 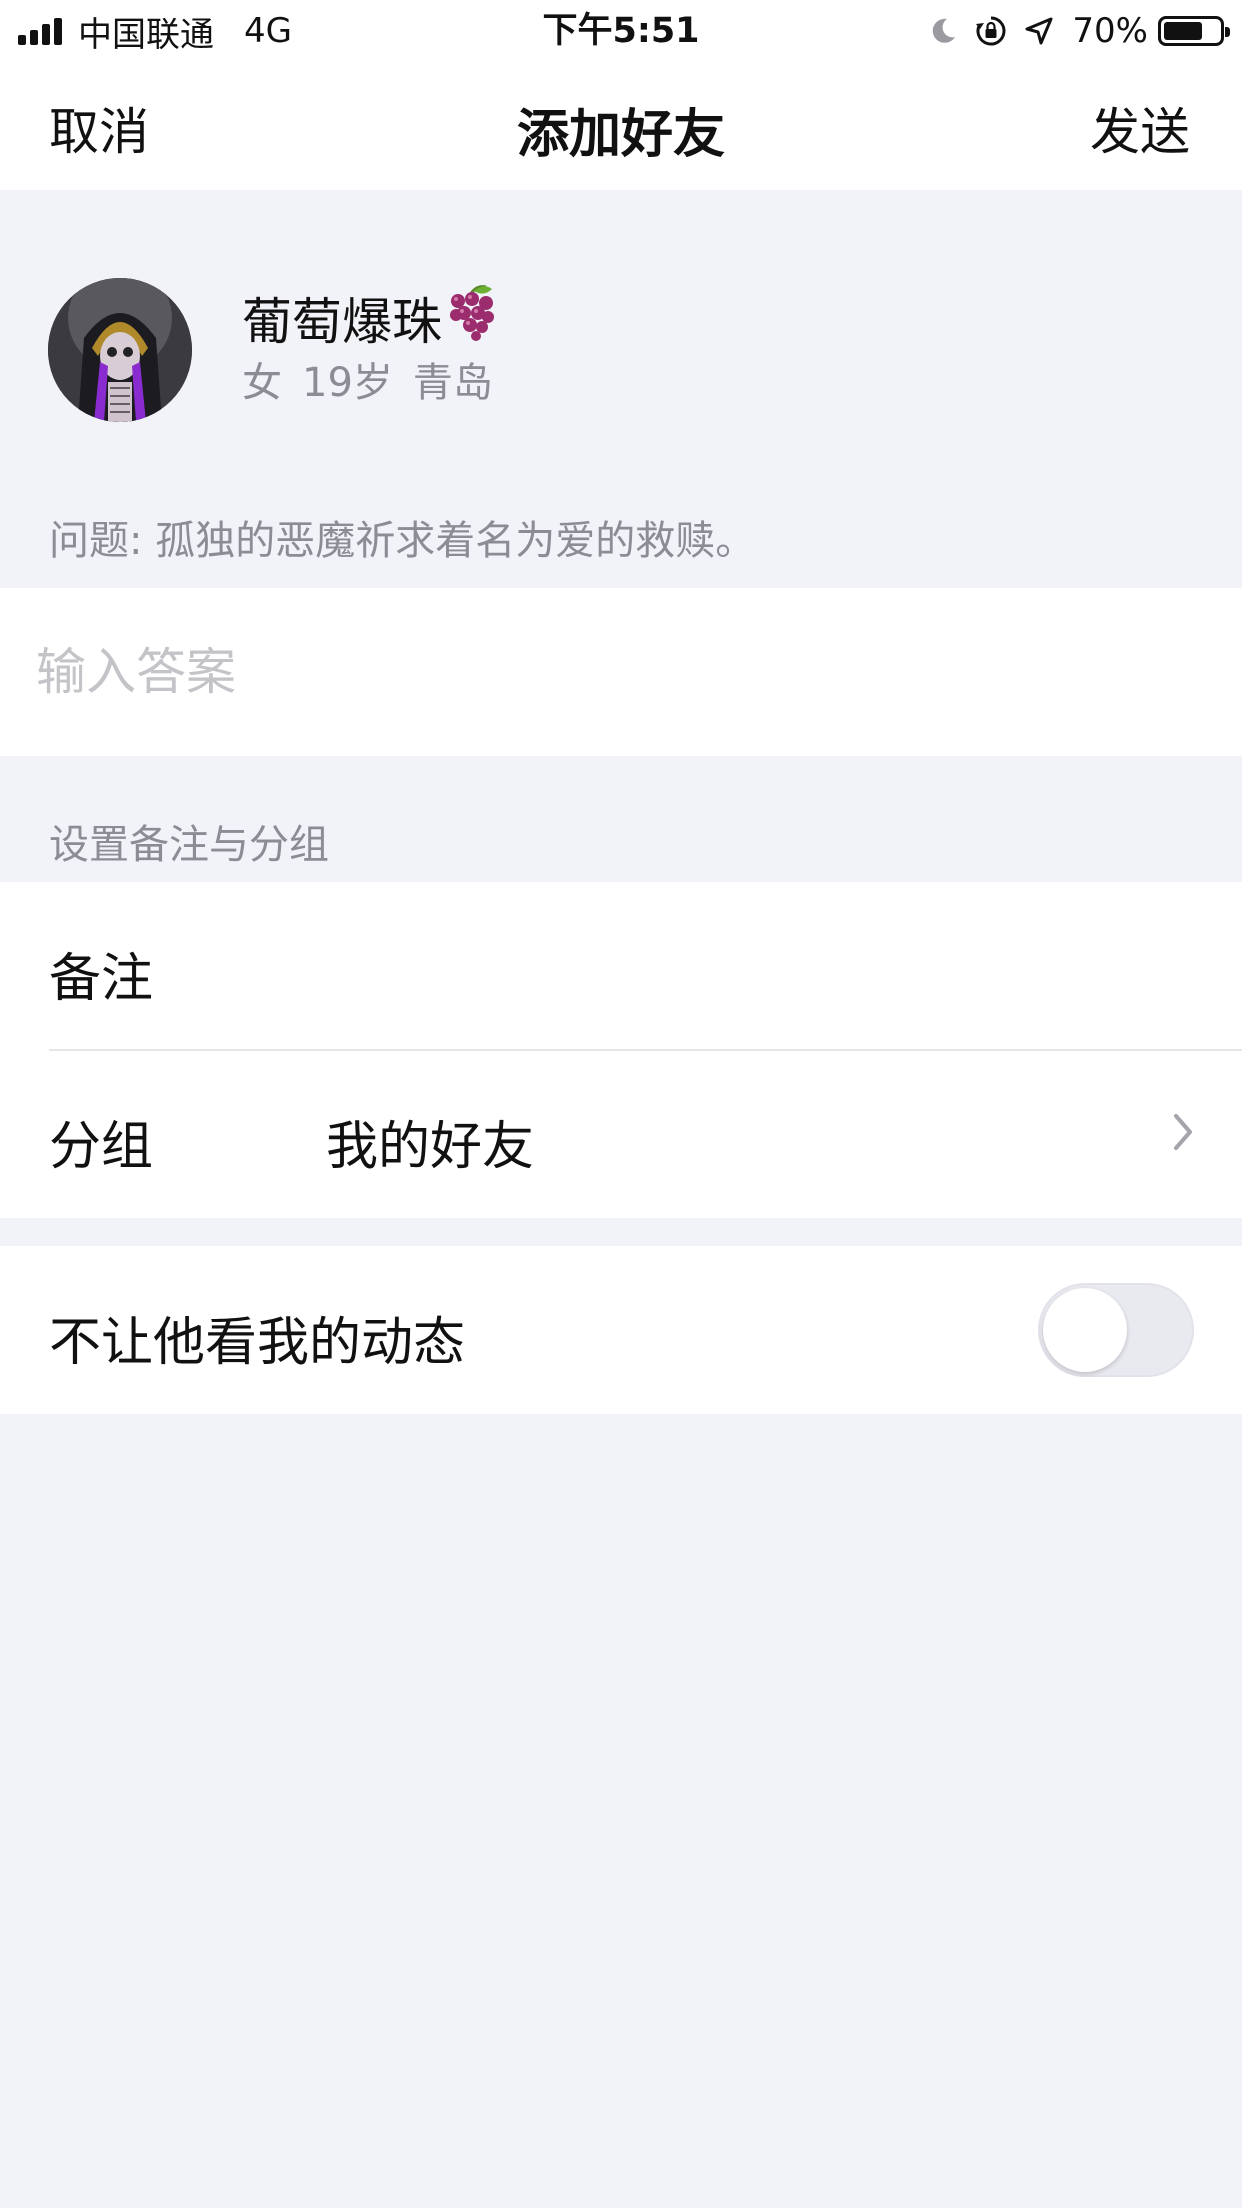 What do you see at coordinates (621, 966) in the screenshot?
I see `remark-row: 备注` at bounding box center [621, 966].